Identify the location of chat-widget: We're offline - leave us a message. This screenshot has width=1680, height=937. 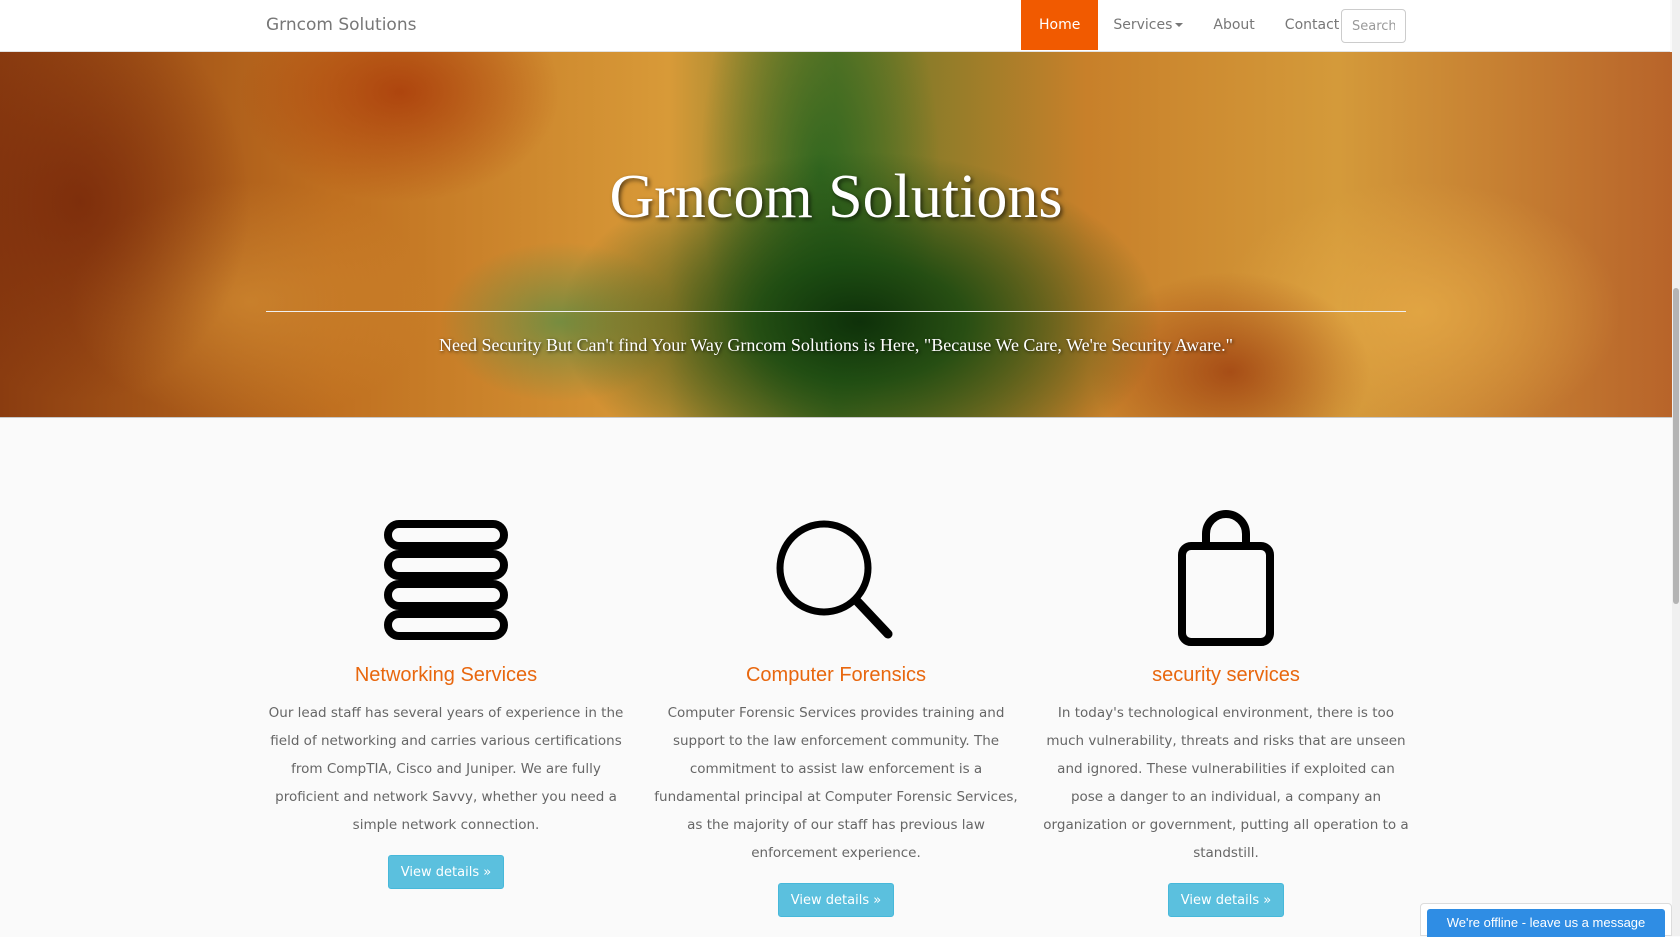
(1546, 920).